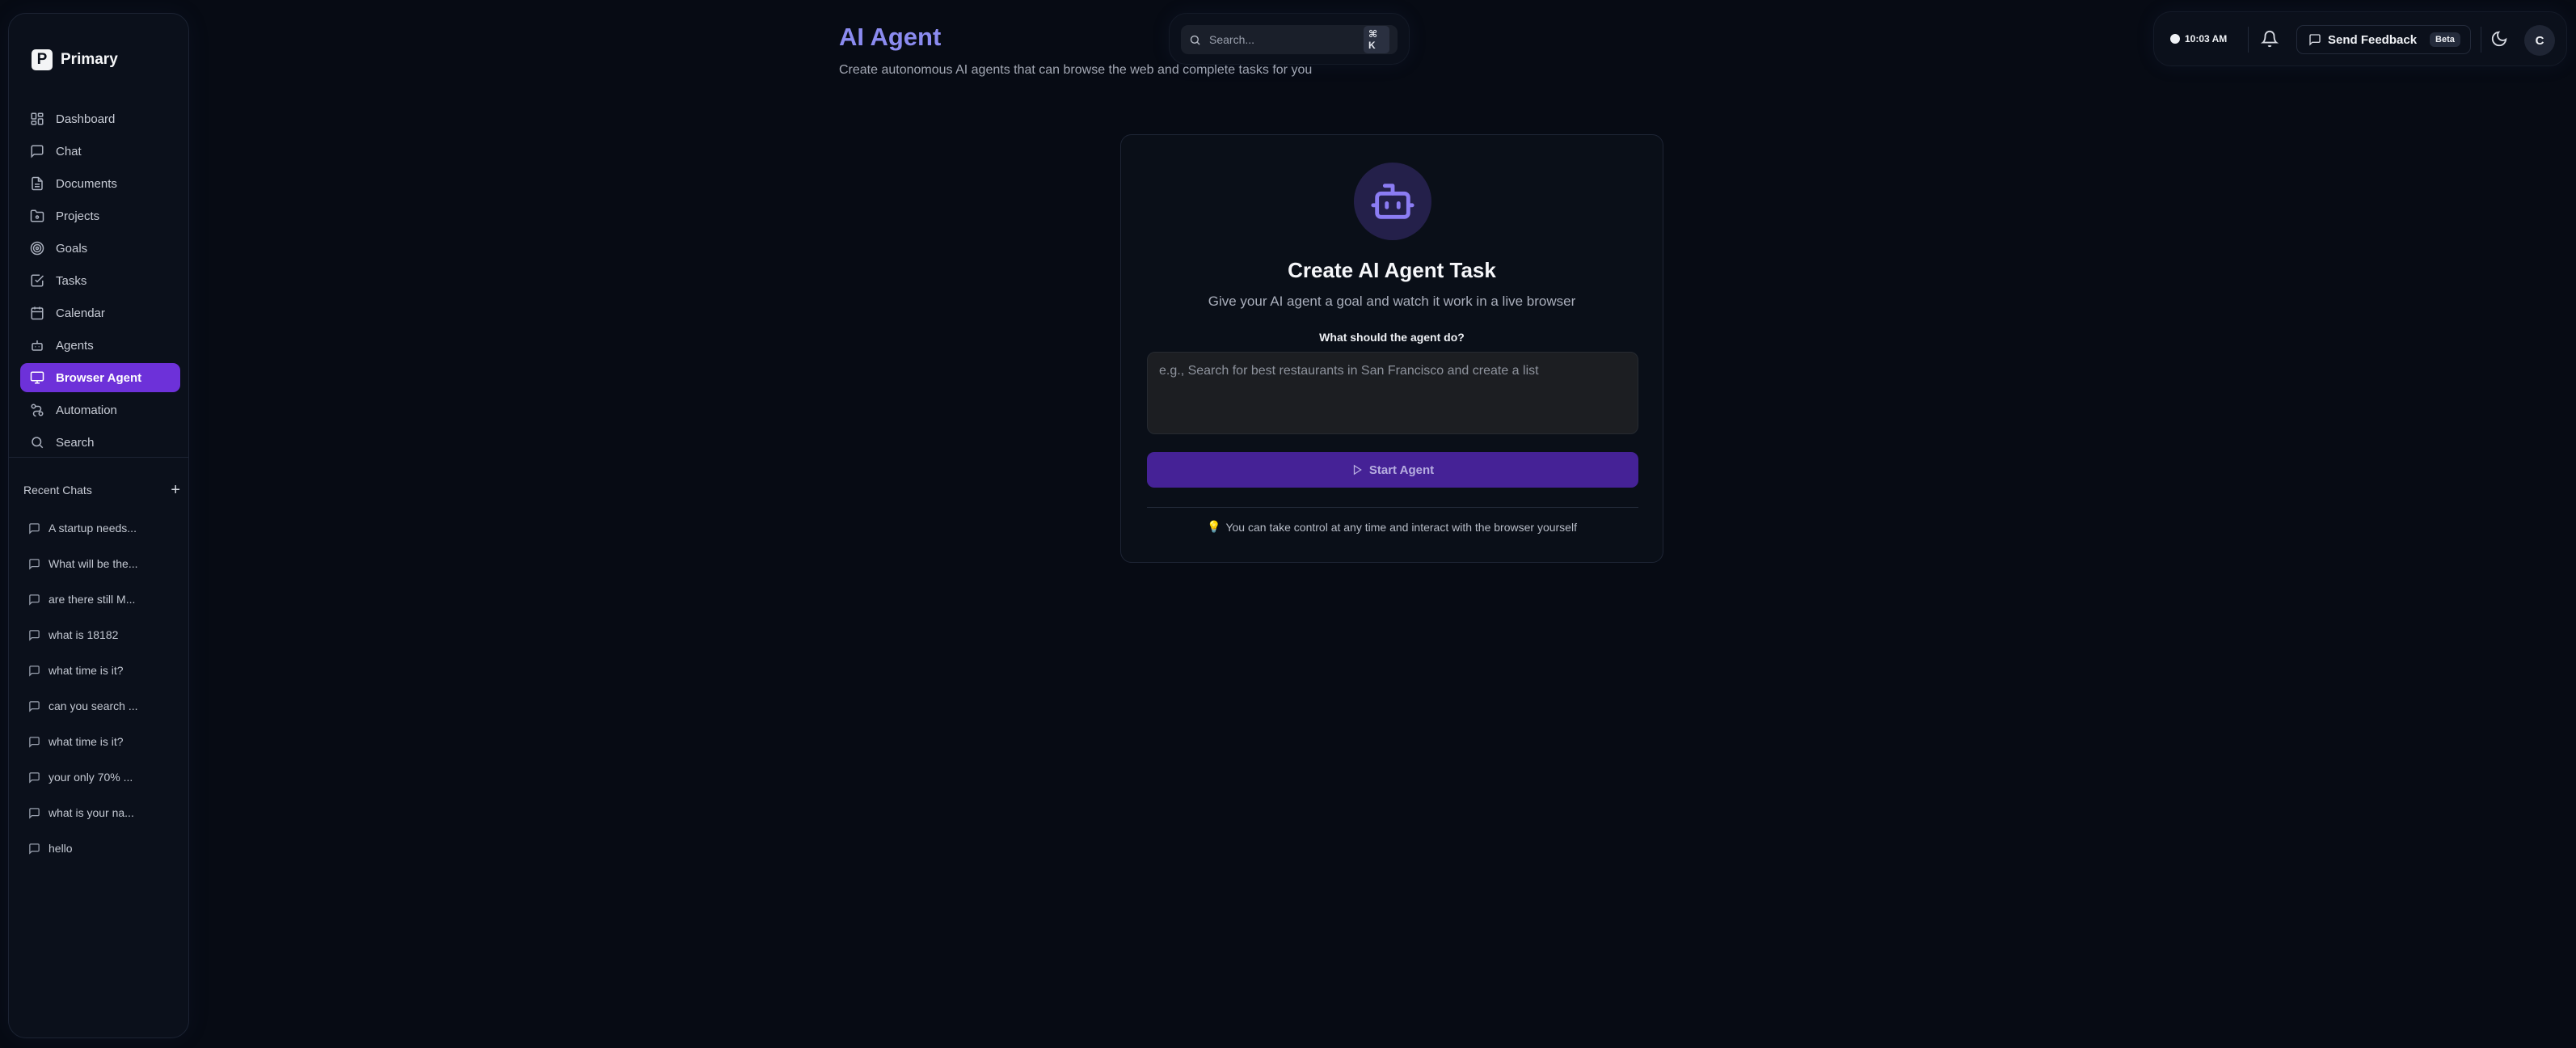 The image size is (2576, 1048). I want to click on avatar: C, so click(2539, 40).